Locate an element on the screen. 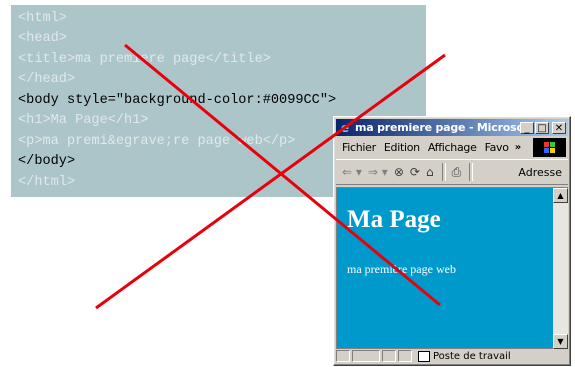  toolbar-separator is located at coordinates (443, 172).